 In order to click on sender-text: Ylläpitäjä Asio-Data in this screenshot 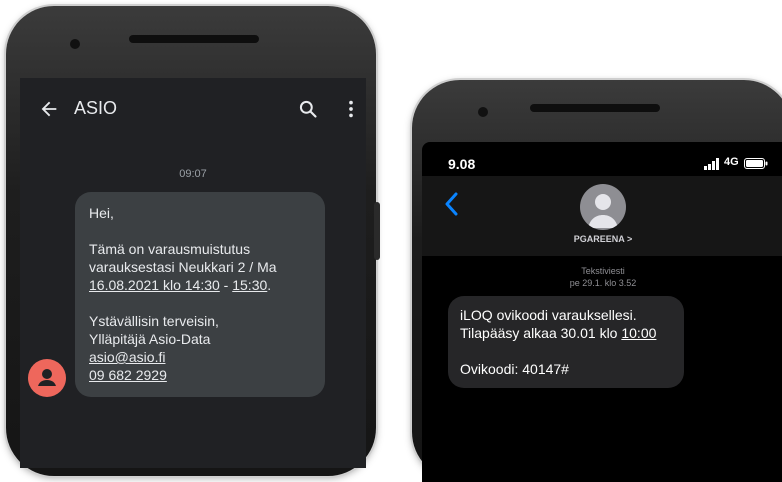, I will do `click(150, 339)`.